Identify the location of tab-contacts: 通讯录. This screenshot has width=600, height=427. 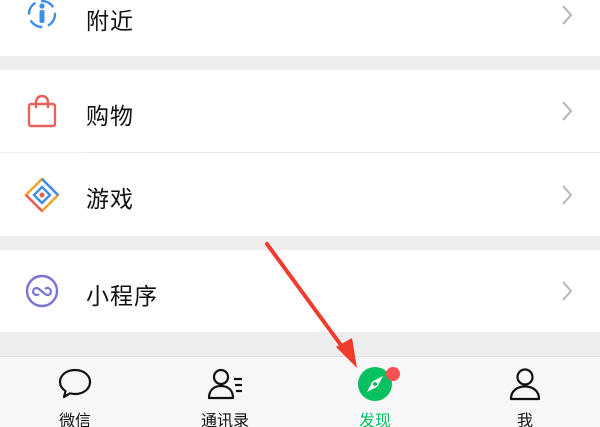
(225, 392).